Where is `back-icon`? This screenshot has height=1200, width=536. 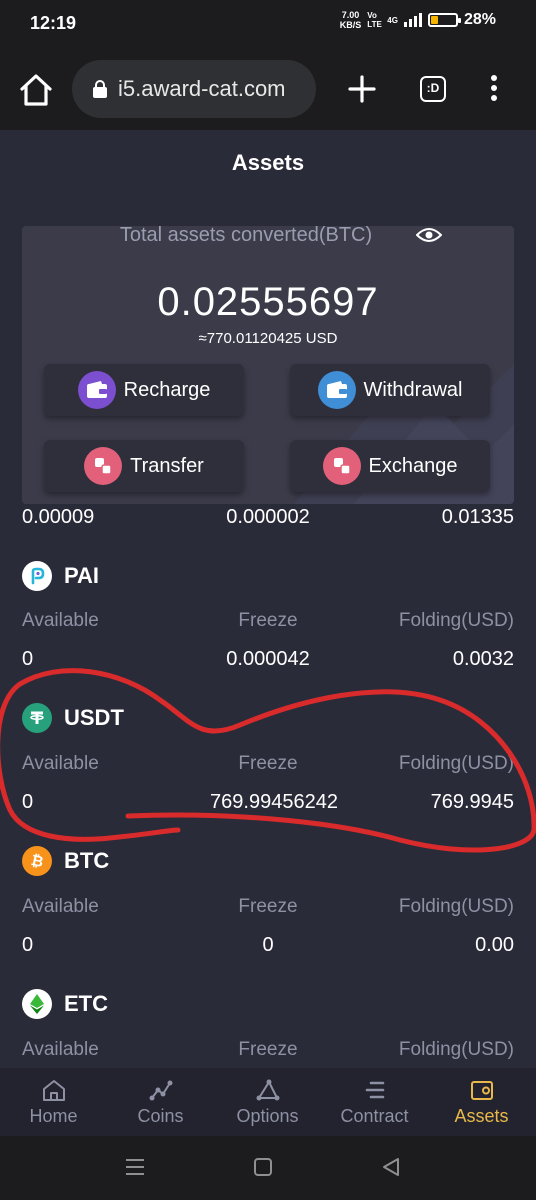 back-icon is located at coordinates (391, 1167).